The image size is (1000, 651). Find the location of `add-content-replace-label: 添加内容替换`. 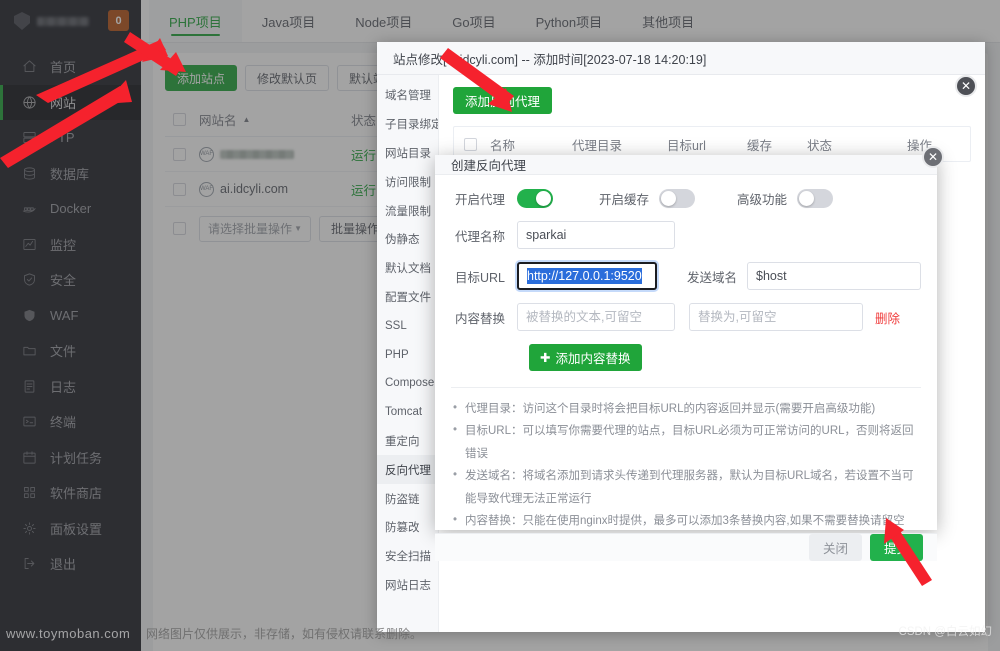

add-content-replace-label: 添加内容替换 is located at coordinates (593, 359).